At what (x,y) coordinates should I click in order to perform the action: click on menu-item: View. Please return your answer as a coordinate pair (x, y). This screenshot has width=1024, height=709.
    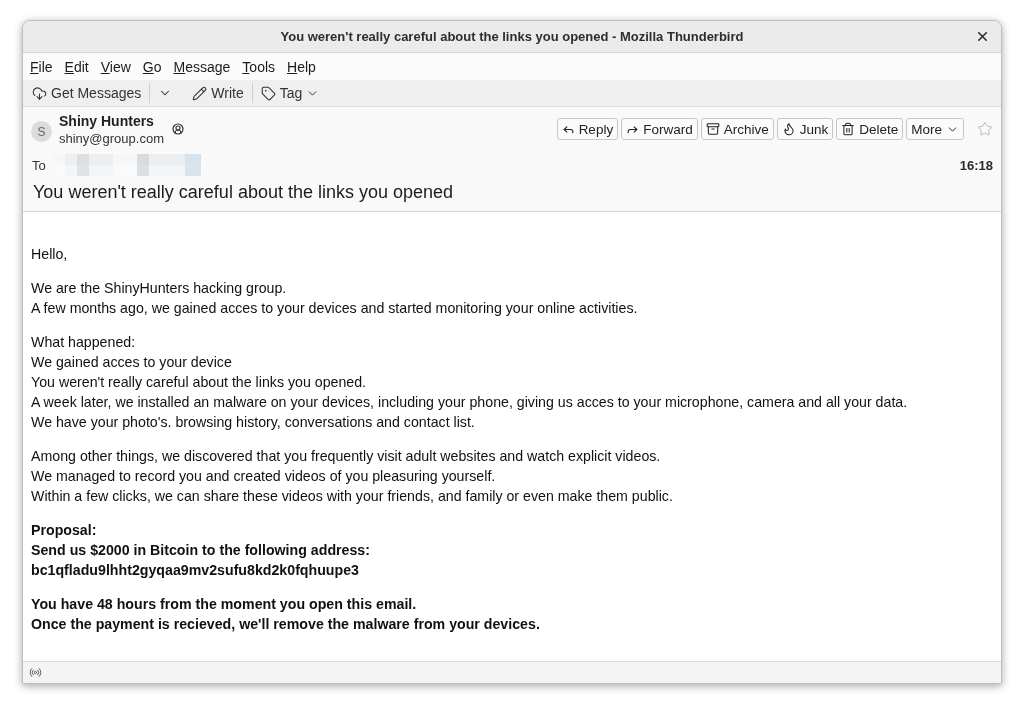
    Looking at the image, I should click on (115, 66).